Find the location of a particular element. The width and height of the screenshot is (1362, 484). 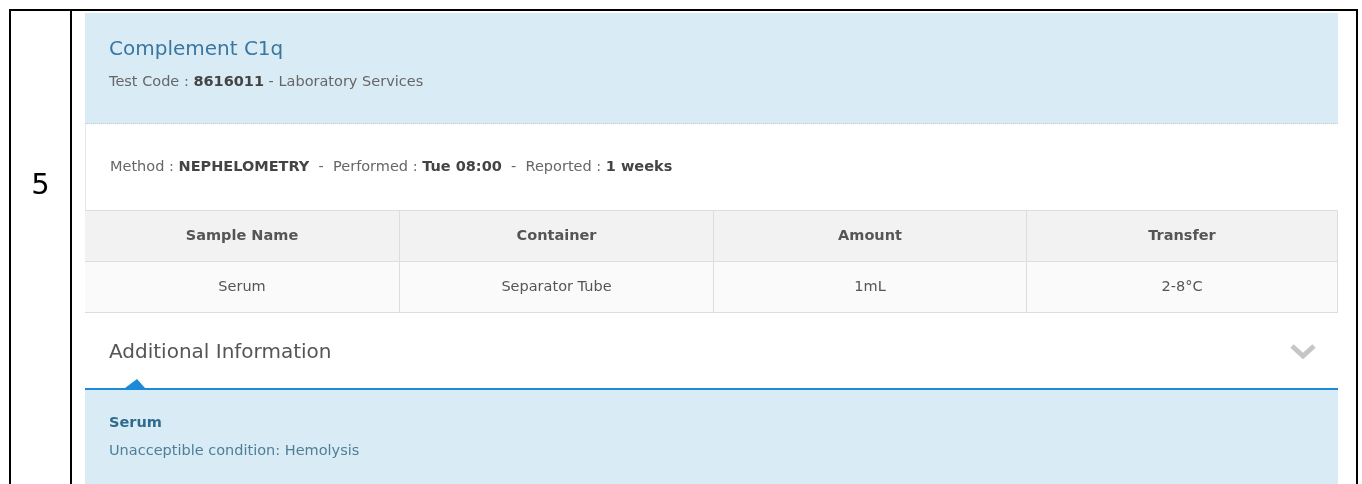

table-cell: Separator Tube is located at coordinates (557, 287).